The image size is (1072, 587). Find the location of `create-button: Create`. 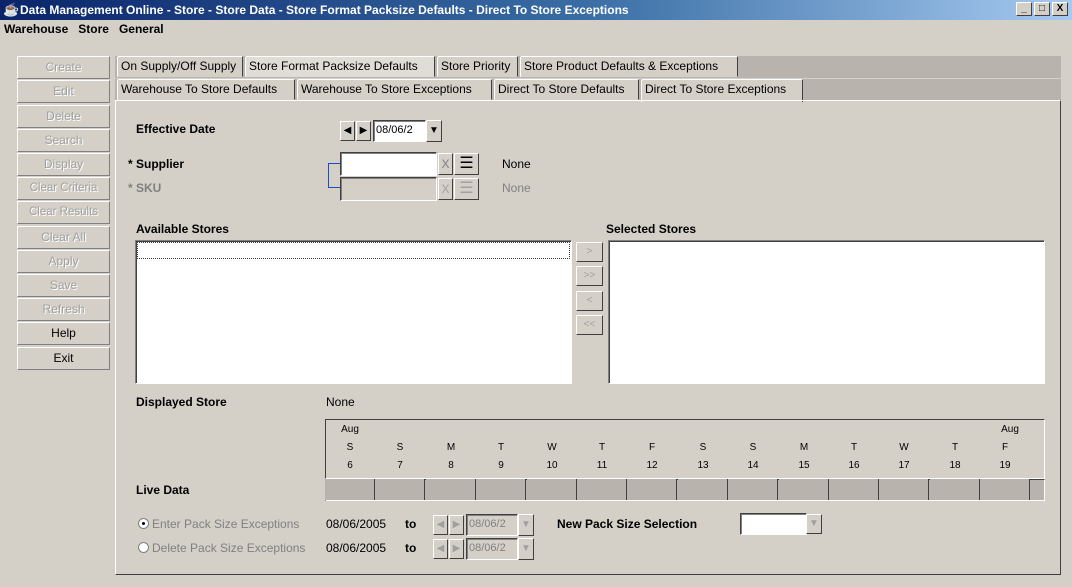

create-button: Create is located at coordinates (63, 67).